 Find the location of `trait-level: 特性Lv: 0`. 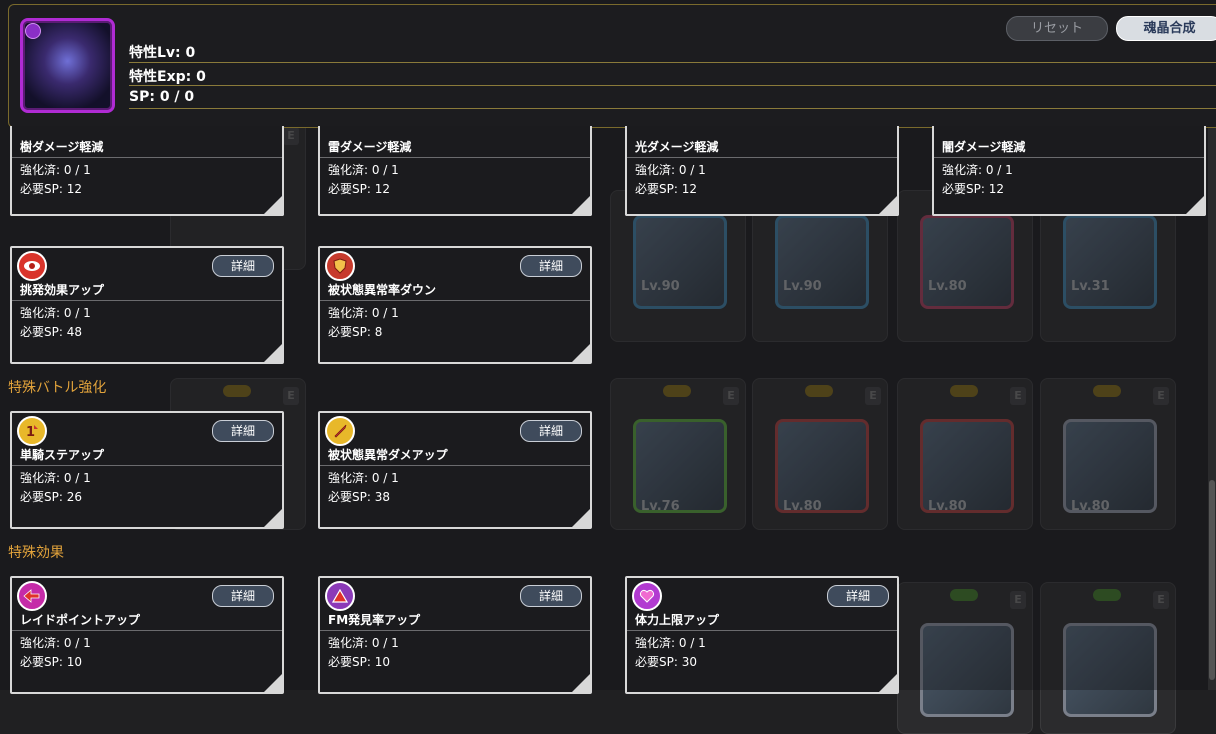

trait-level: 特性Lv: 0 is located at coordinates (162, 53).